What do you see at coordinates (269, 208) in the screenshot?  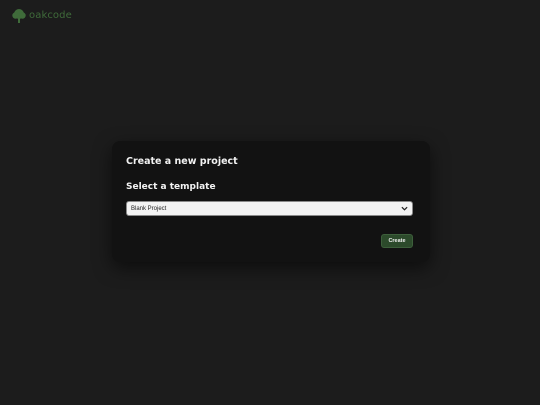 I see `template-select: Blank Project` at bounding box center [269, 208].